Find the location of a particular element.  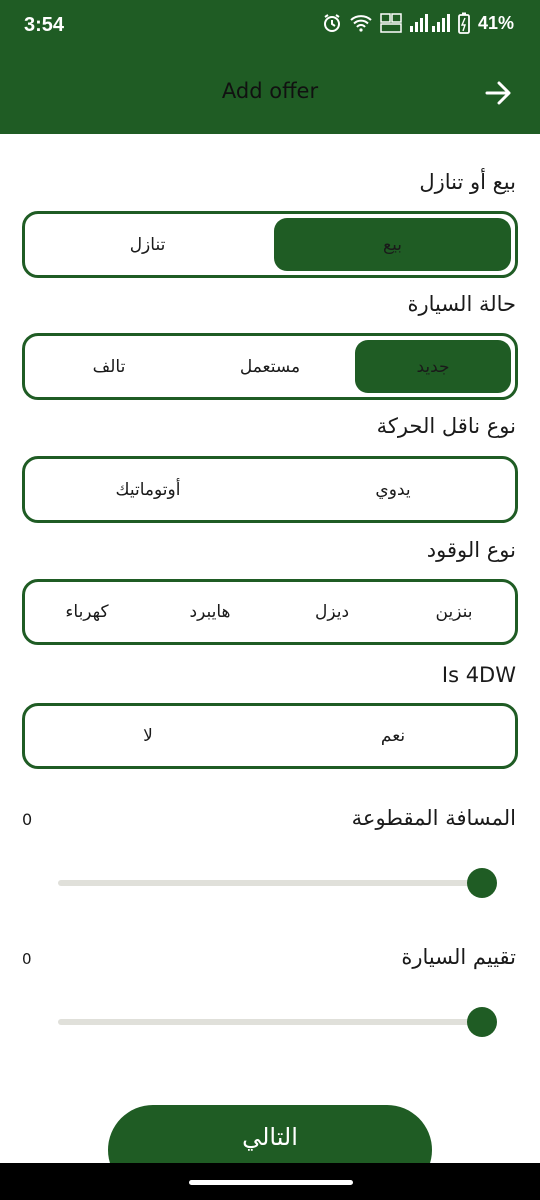

four-wd-option-yes: نعم is located at coordinates (393, 736).